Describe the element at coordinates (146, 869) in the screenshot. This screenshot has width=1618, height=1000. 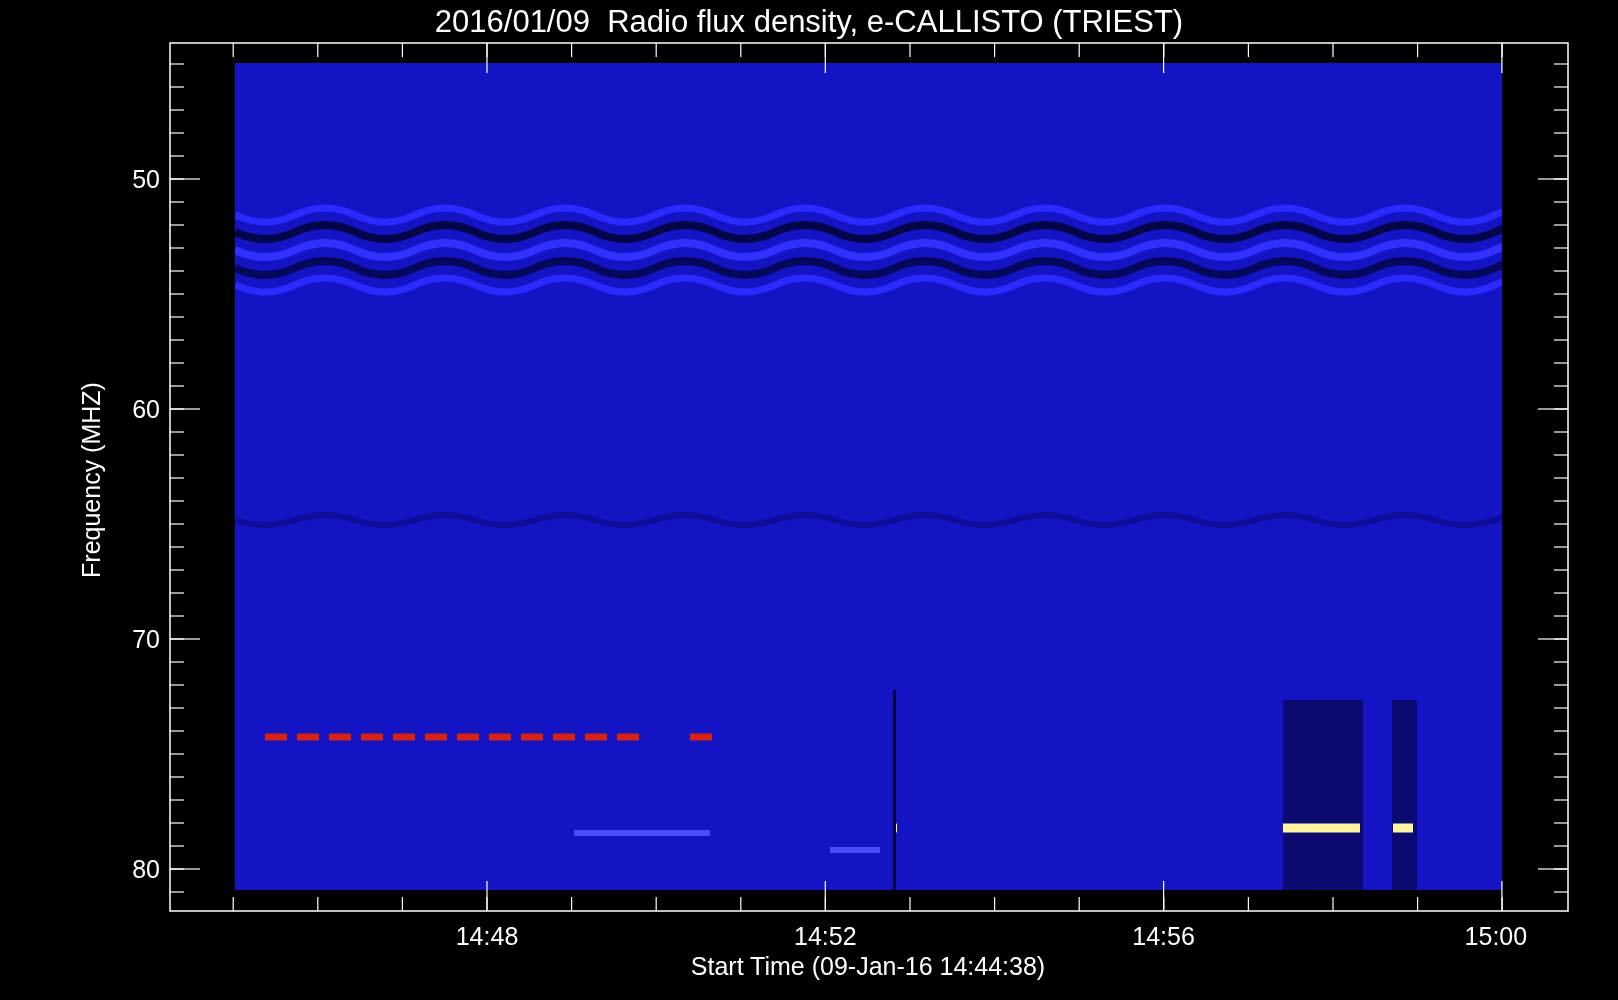
I see `y-tick-label: 80` at that location.